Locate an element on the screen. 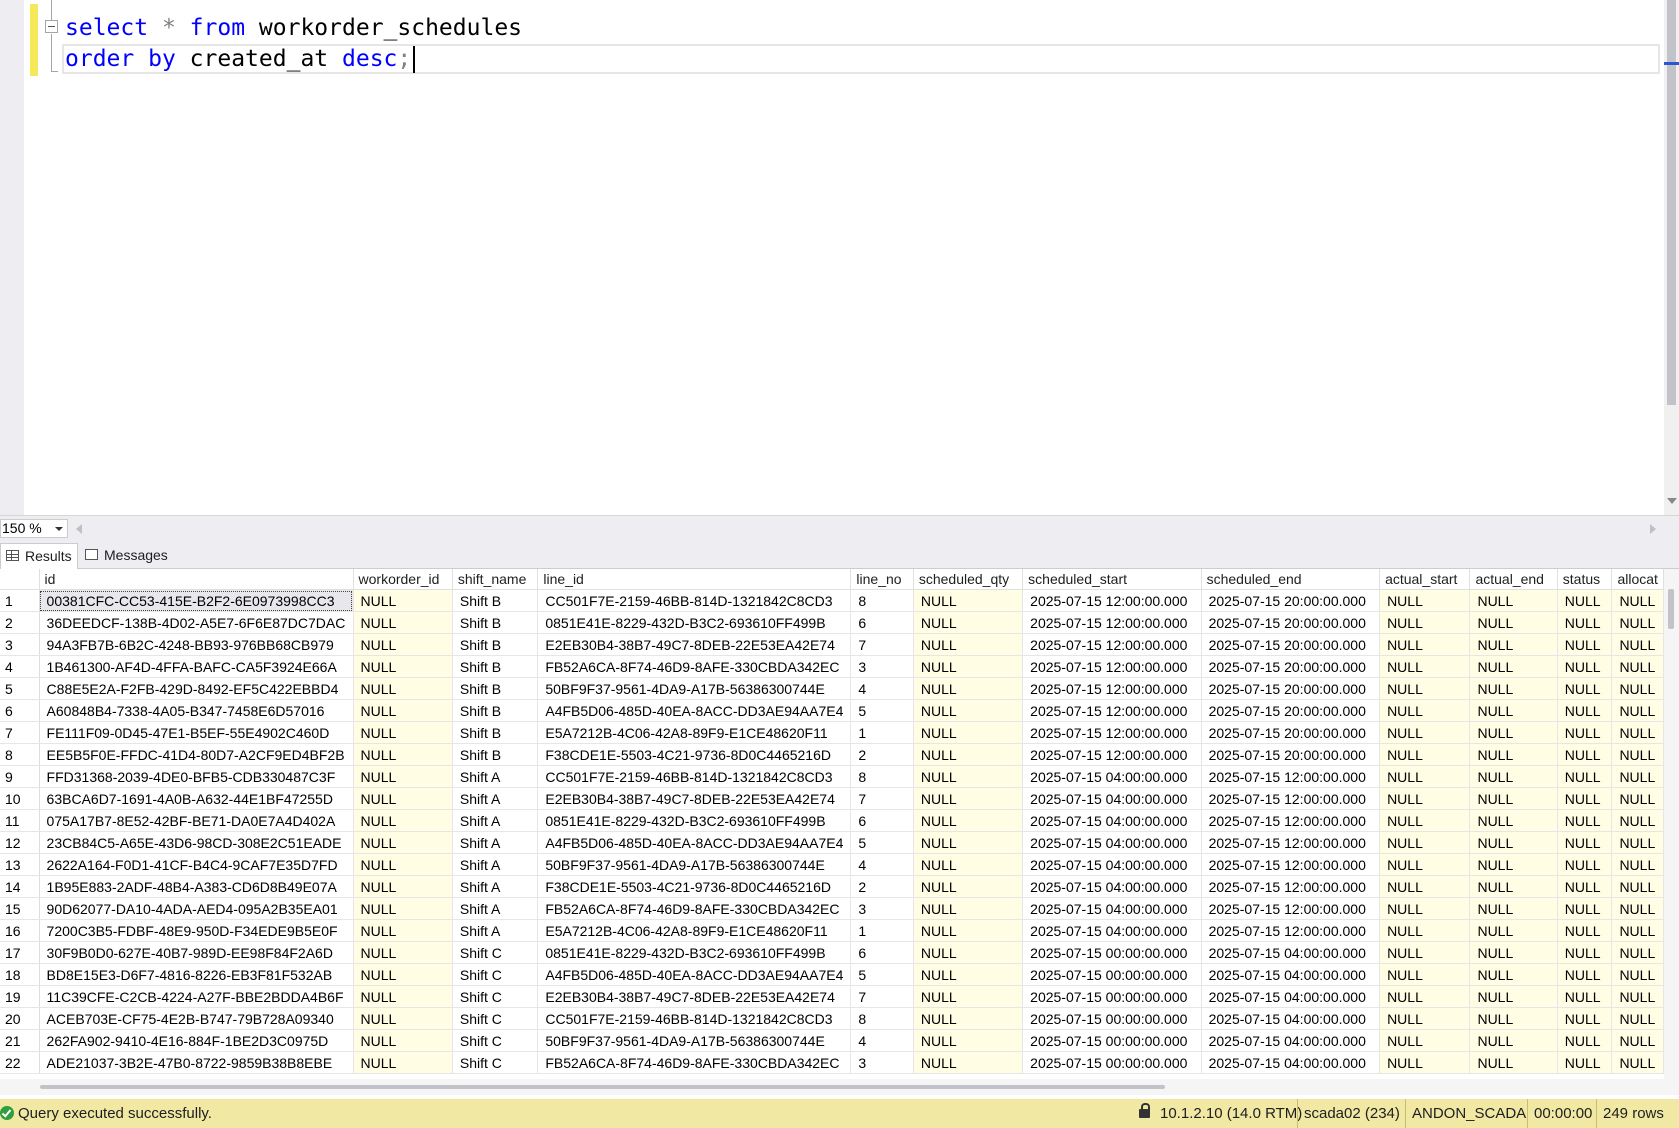  table-cell: 075A17B7-8E52-42BF-BE71-DA0E7A4D402A is located at coordinates (196, 820).